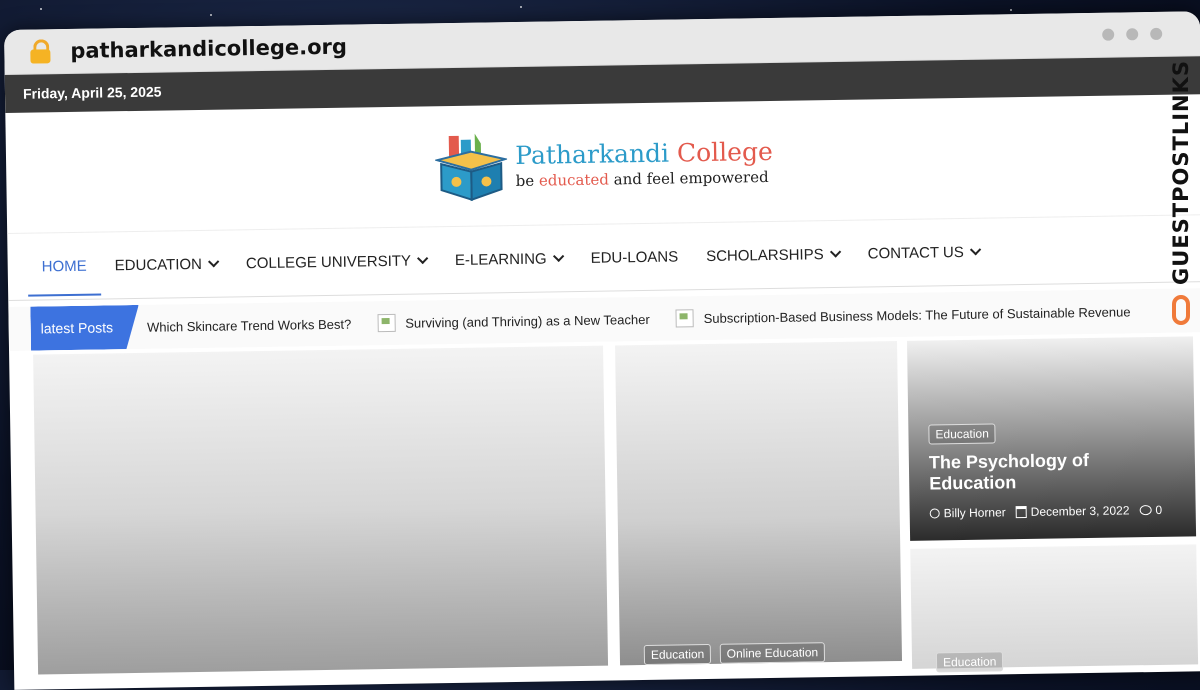  I want to click on books-box-icon, so click(471, 167).